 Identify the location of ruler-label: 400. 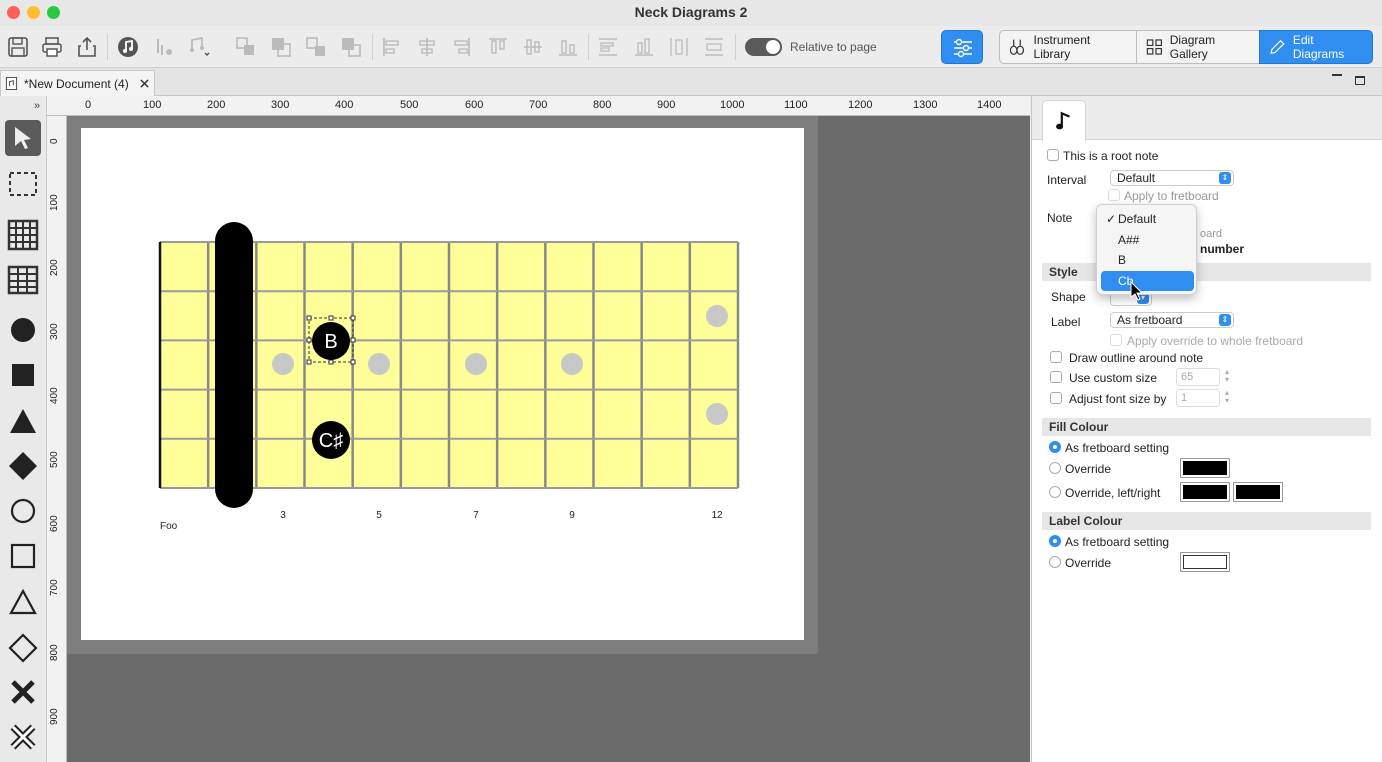
(54, 395).